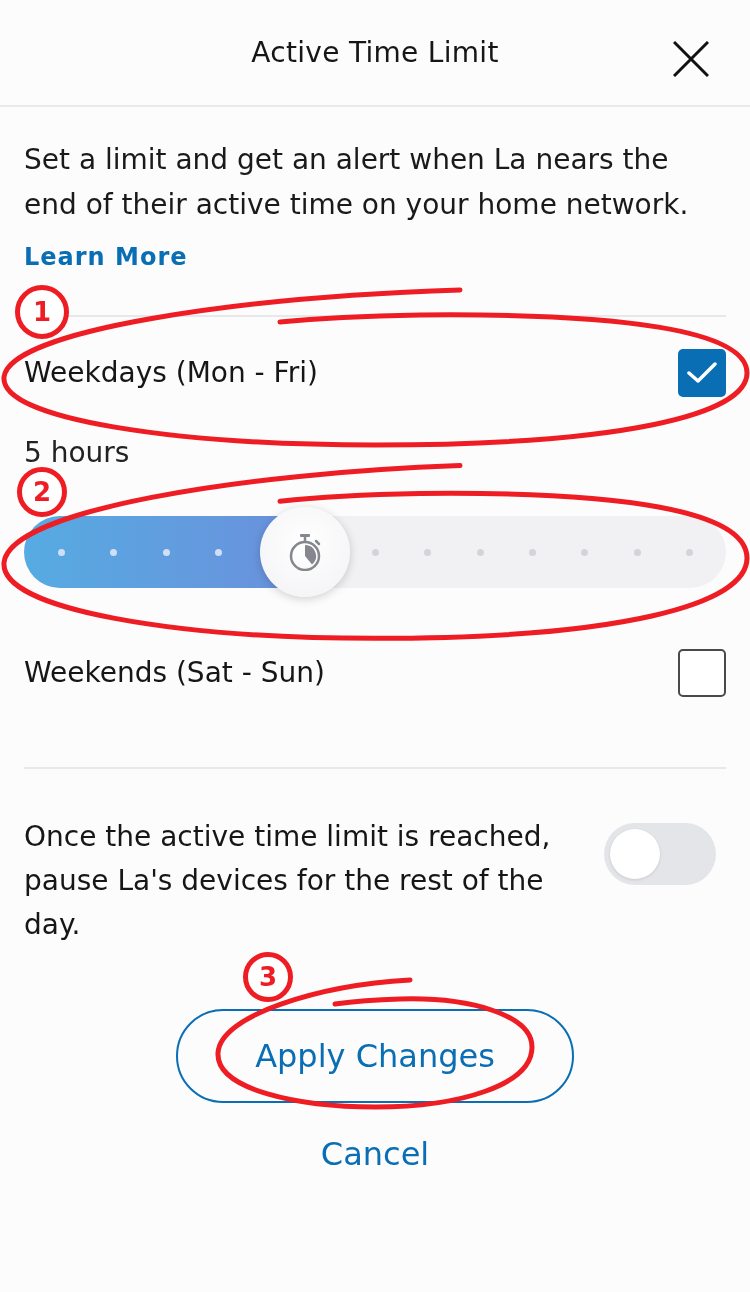 Image resolution: width=750 pixels, height=1292 pixels. What do you see at coordinates (375, 1056) in the screenshot?
I see `confirm-button: Apply Changes` at bounding box center [375, 1056].